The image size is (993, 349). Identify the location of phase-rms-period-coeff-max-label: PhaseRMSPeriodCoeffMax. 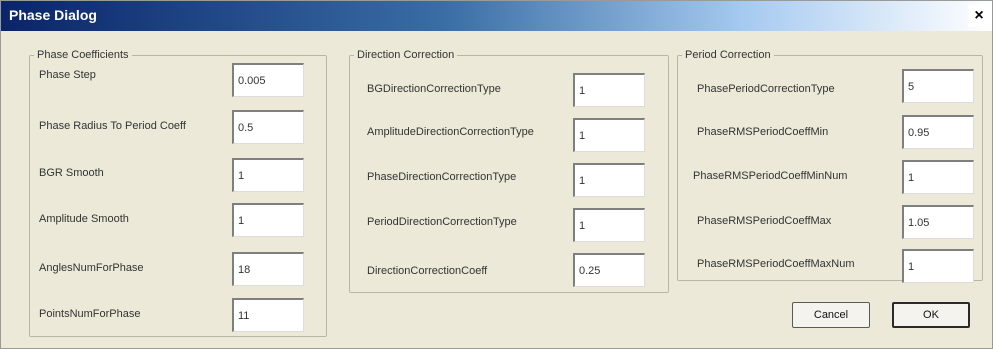
(764, 221).